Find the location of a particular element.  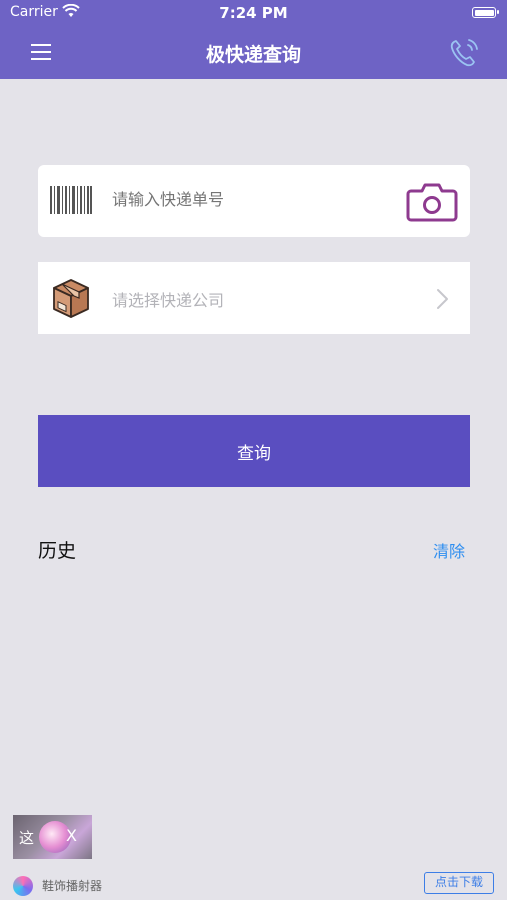

status-bar: Carrier 7:24 PM is located at coordinates (253, 13).